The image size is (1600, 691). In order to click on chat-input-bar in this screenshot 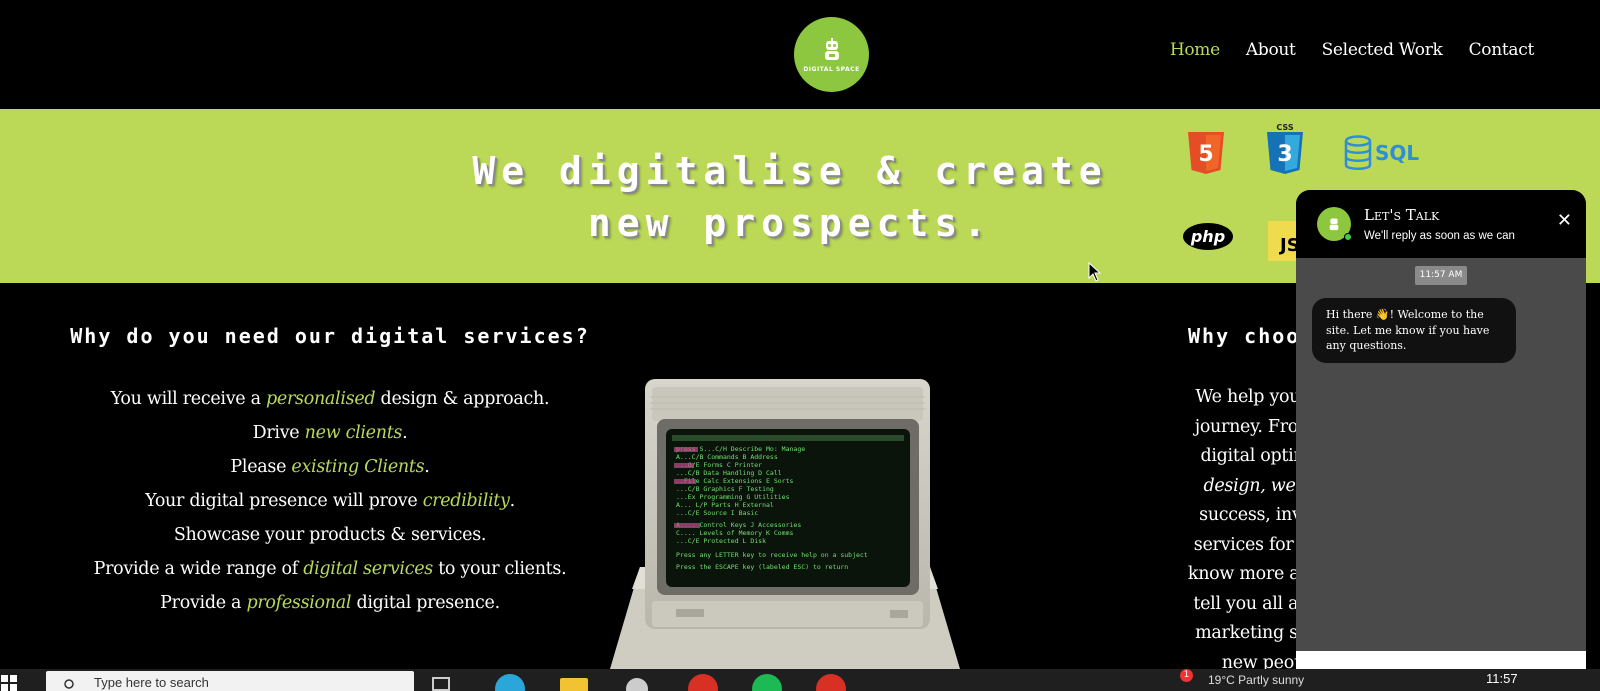, I will do `click(1441, 660)`.